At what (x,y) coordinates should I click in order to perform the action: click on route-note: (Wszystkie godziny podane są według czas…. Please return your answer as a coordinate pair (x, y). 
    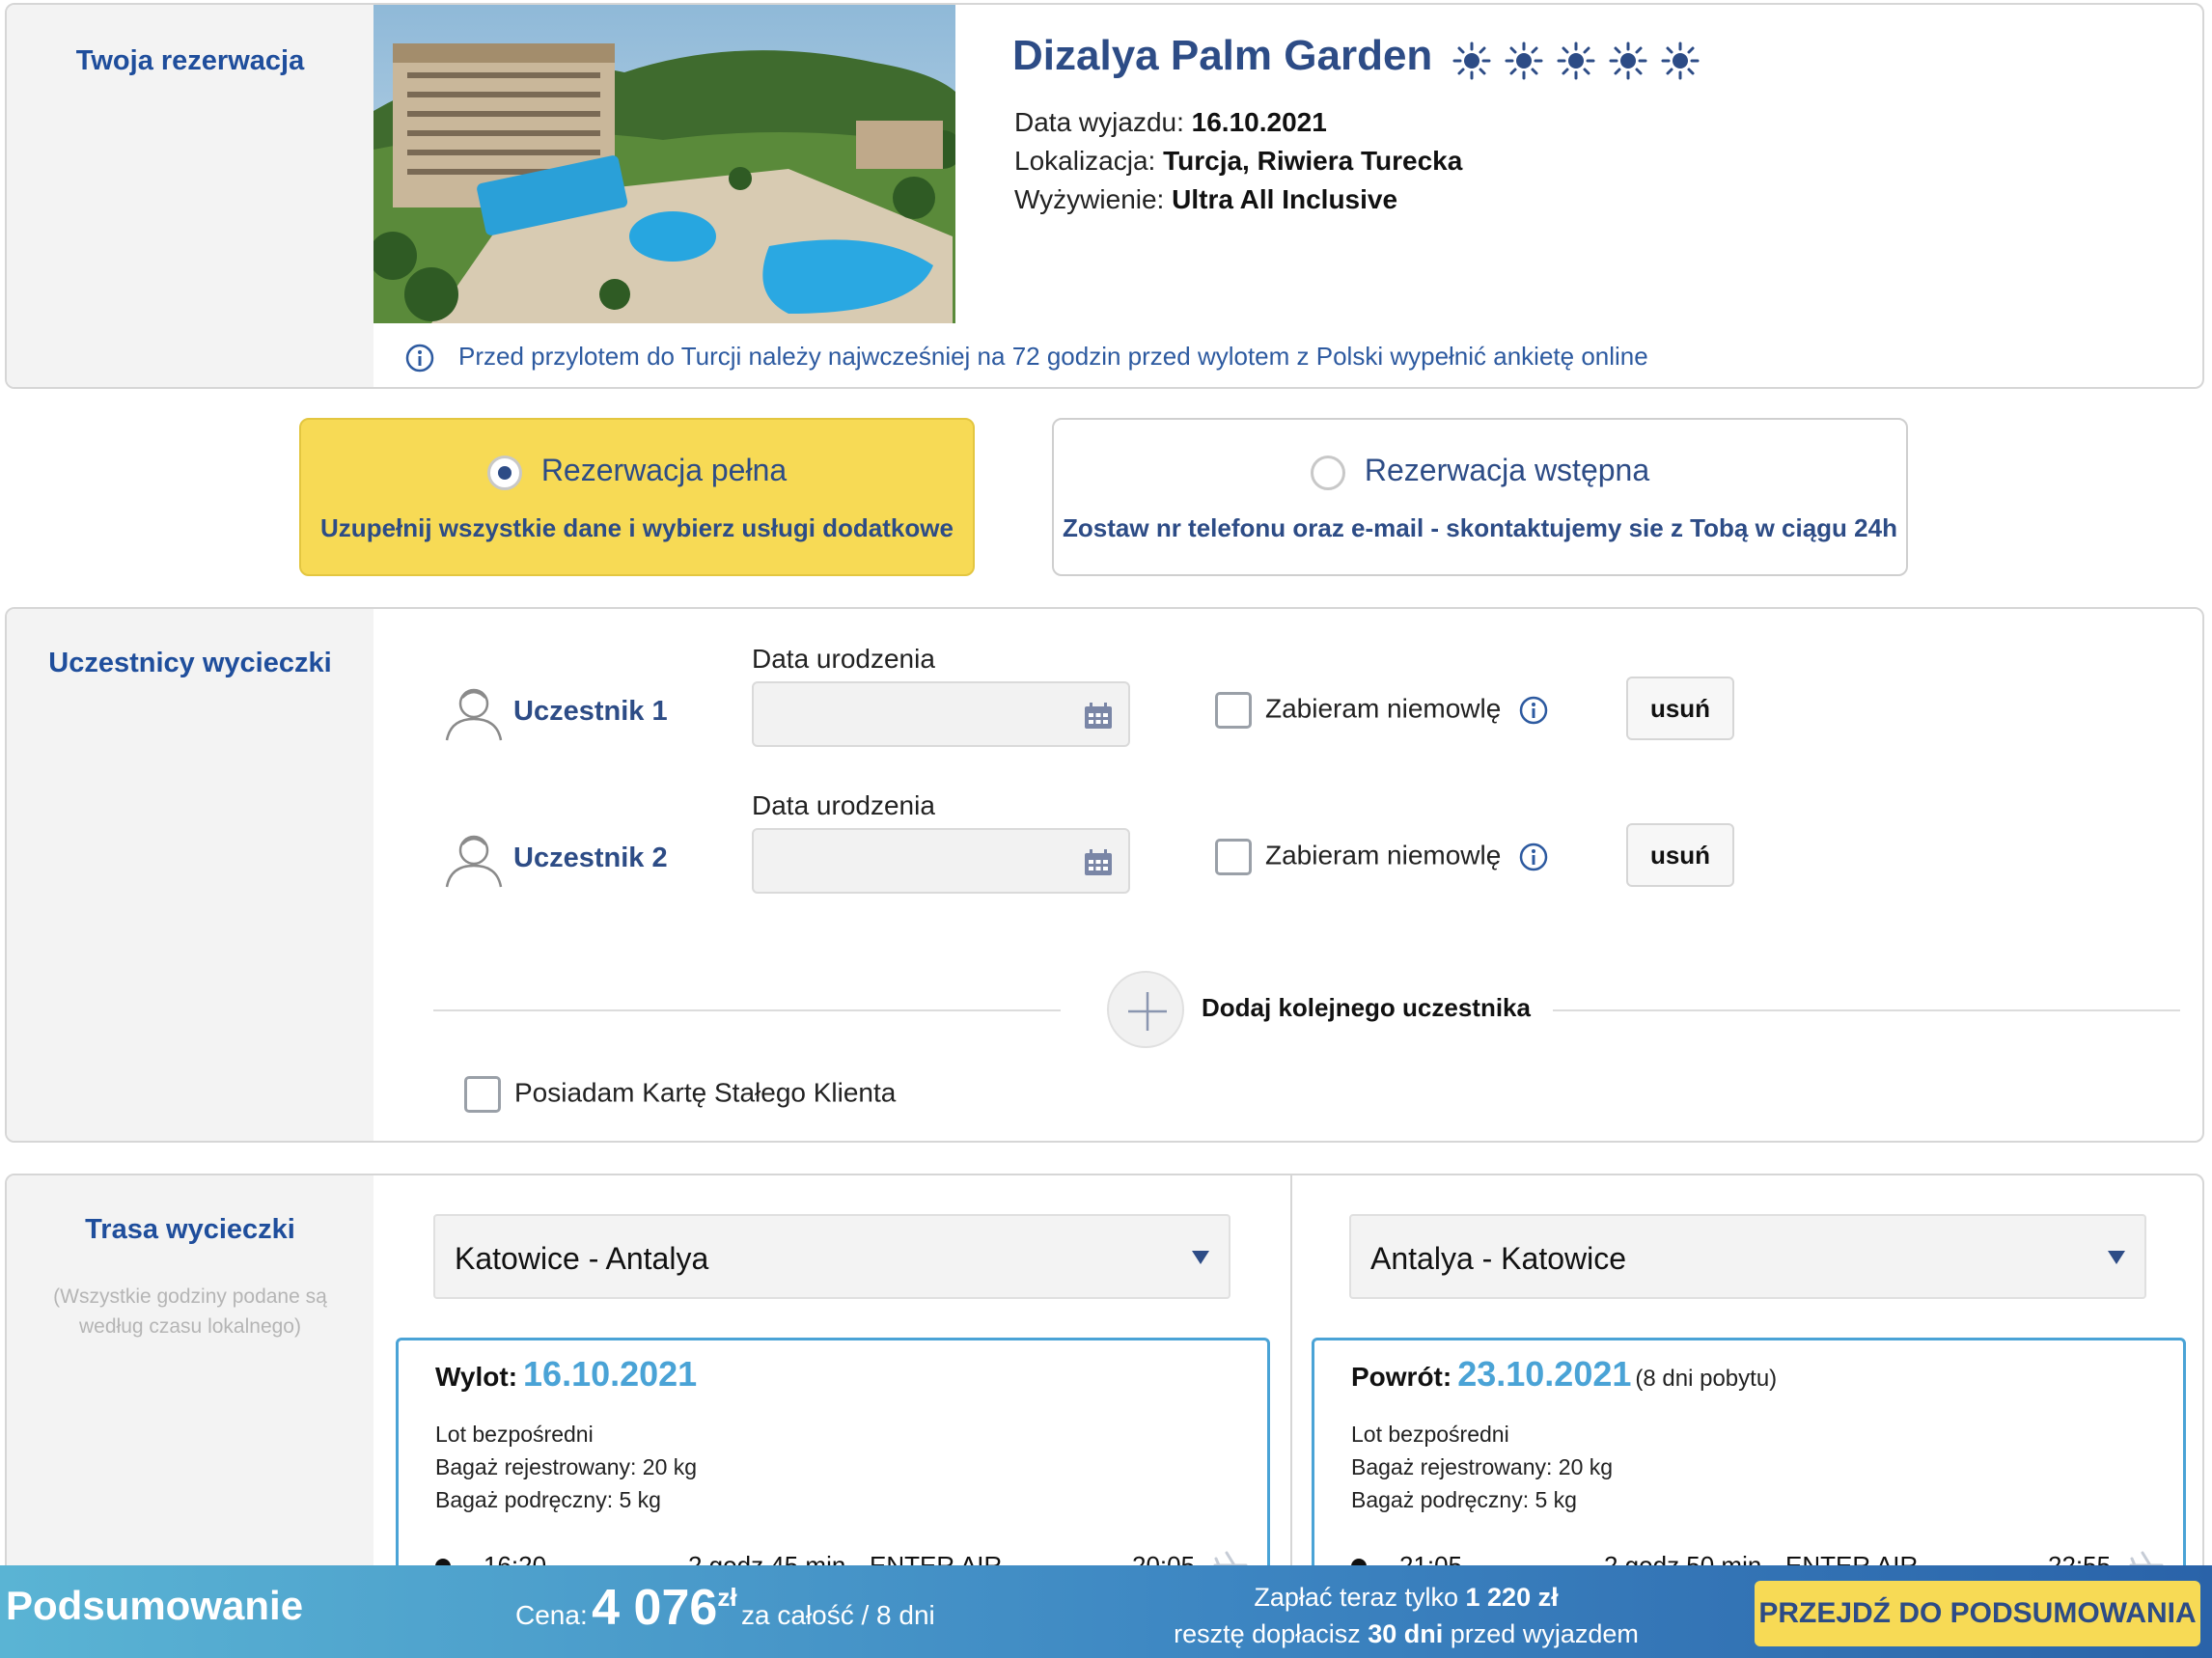
    Looking at the image, I should click on (190, 1311).